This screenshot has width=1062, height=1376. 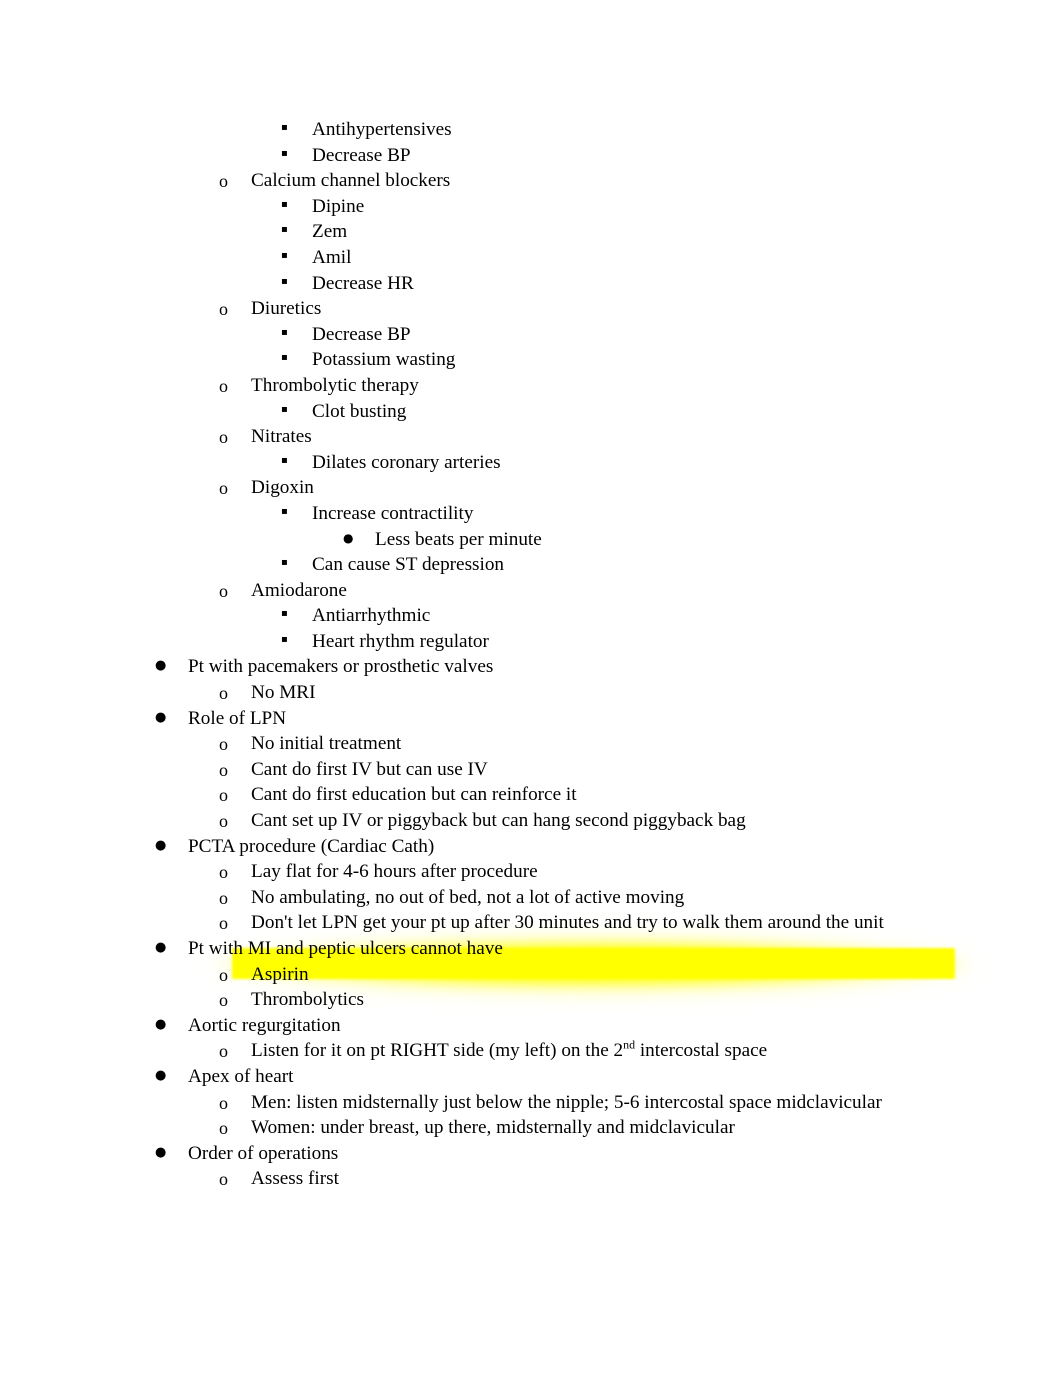 I want to click on outline-item-text: Can cause ST depression, so click(x=408, y=565).